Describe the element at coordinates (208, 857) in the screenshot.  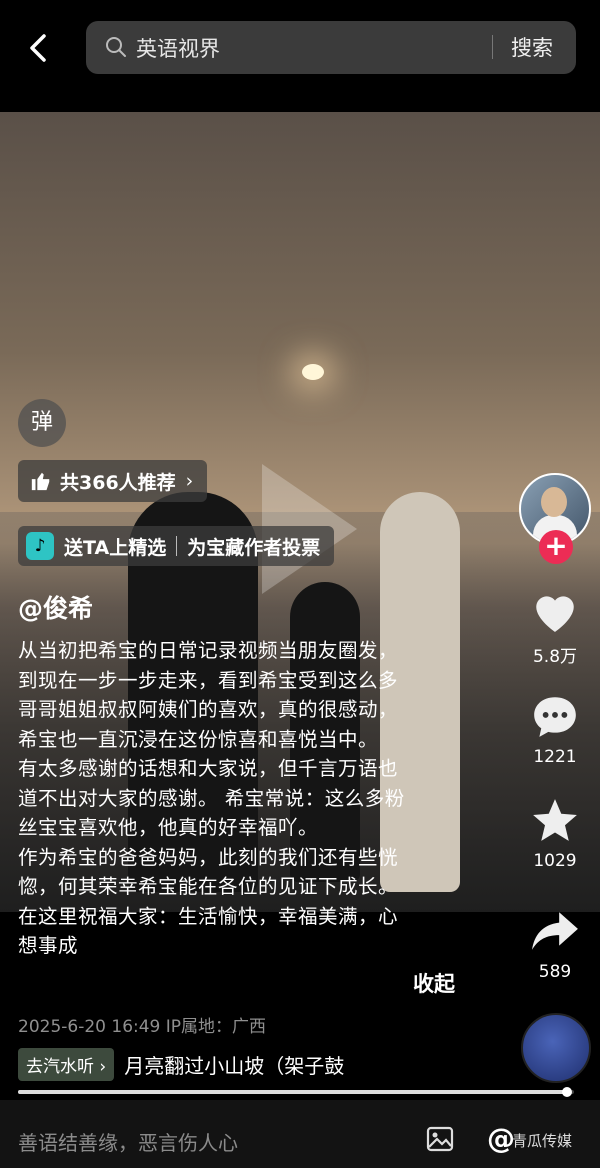
I see `description-line: 作为希宝的爸爸妈妈，此刻的我们还有些恍` at that location.